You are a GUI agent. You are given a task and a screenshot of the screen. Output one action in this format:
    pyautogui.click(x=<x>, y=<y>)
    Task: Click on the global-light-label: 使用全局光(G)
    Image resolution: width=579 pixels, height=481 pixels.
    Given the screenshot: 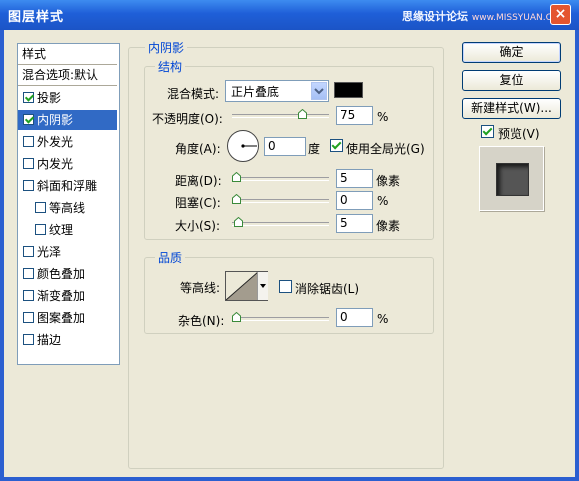 What is the action you would take?
    pyautogui.click(x=385, y=148)
    